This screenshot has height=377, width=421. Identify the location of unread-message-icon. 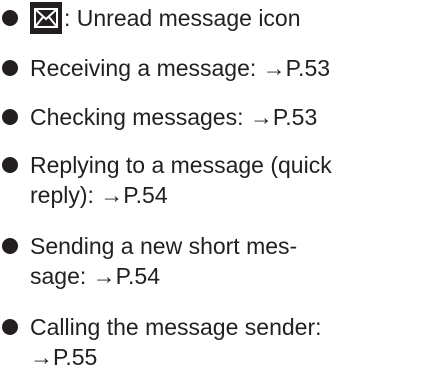
(46, 18).